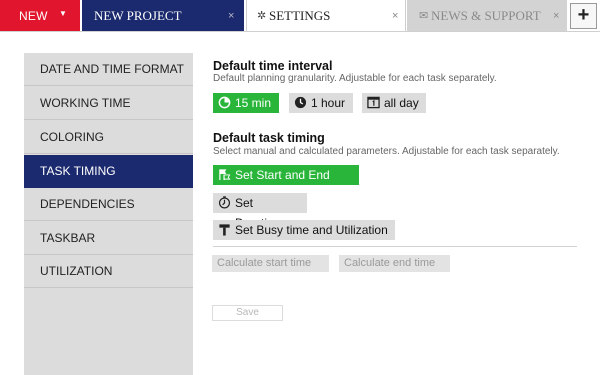  Describe the element at coordinates (247, 313) in the screenshot. I see `save-button: Save` at that location.